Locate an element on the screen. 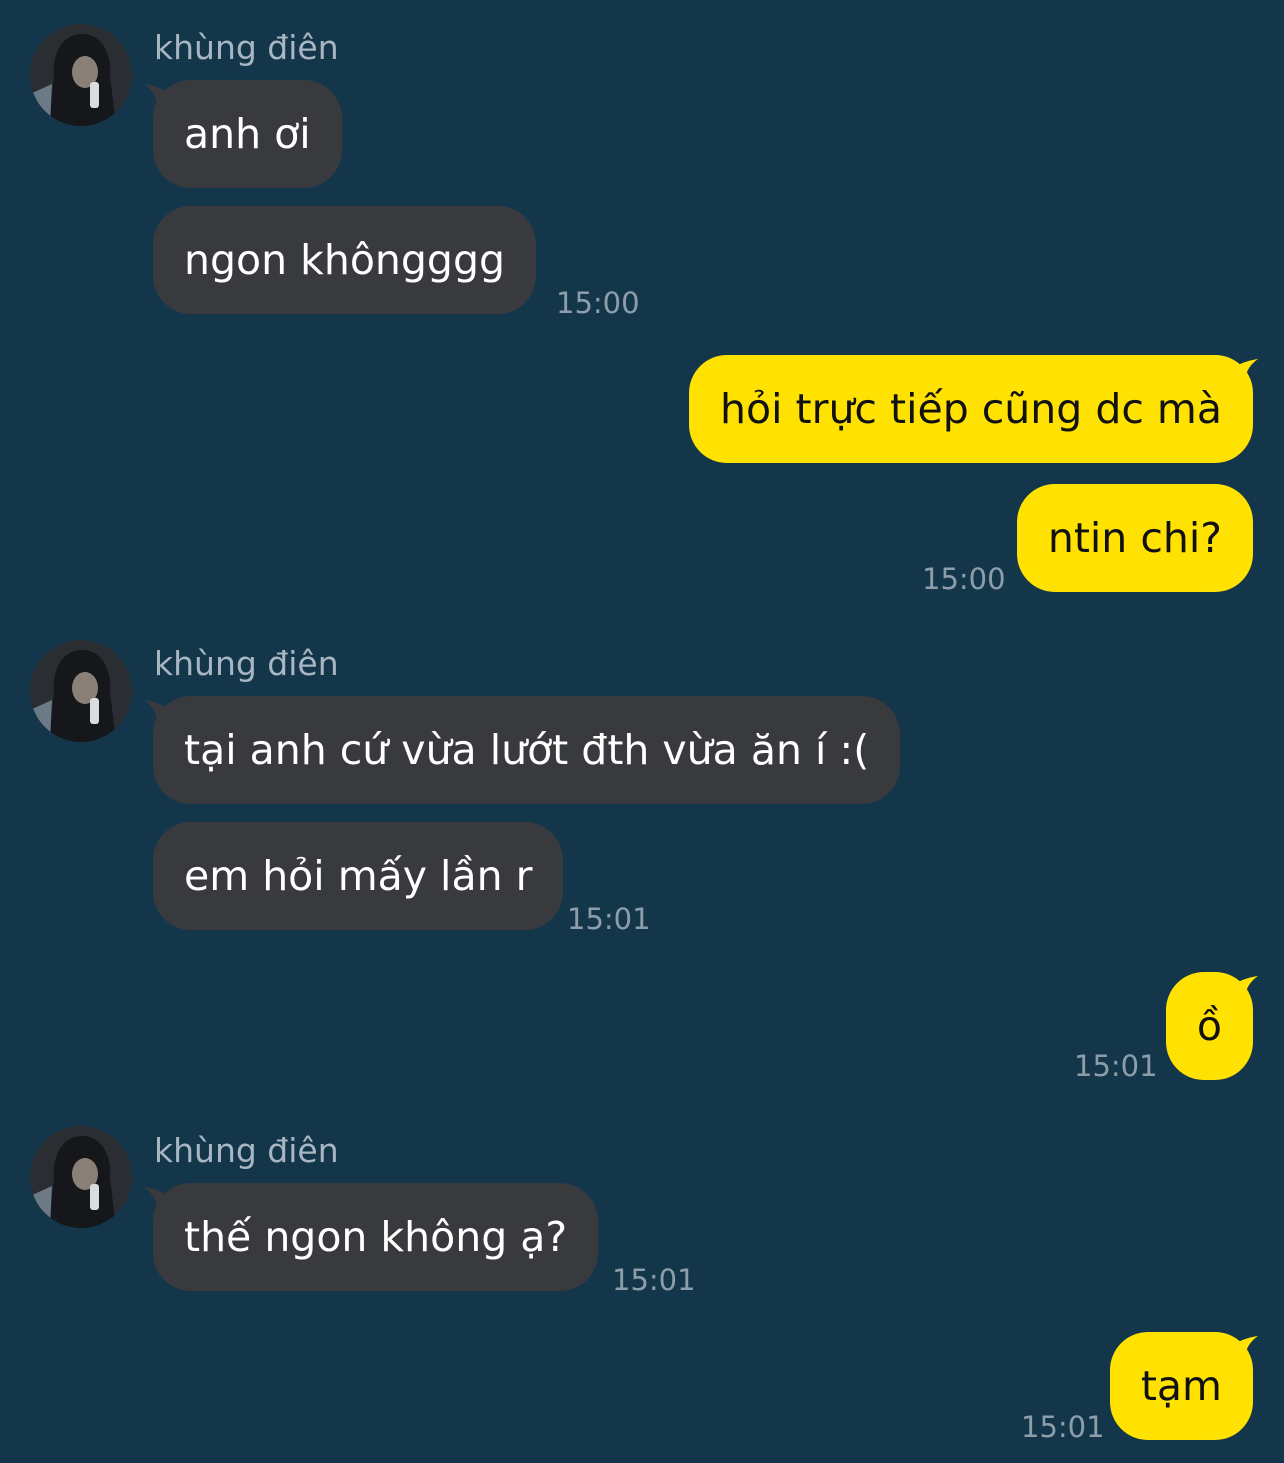 This screenshot has height=1463, width=1284. message-bubble-outgoing: ồ is located at coordinates (1209, 1026).